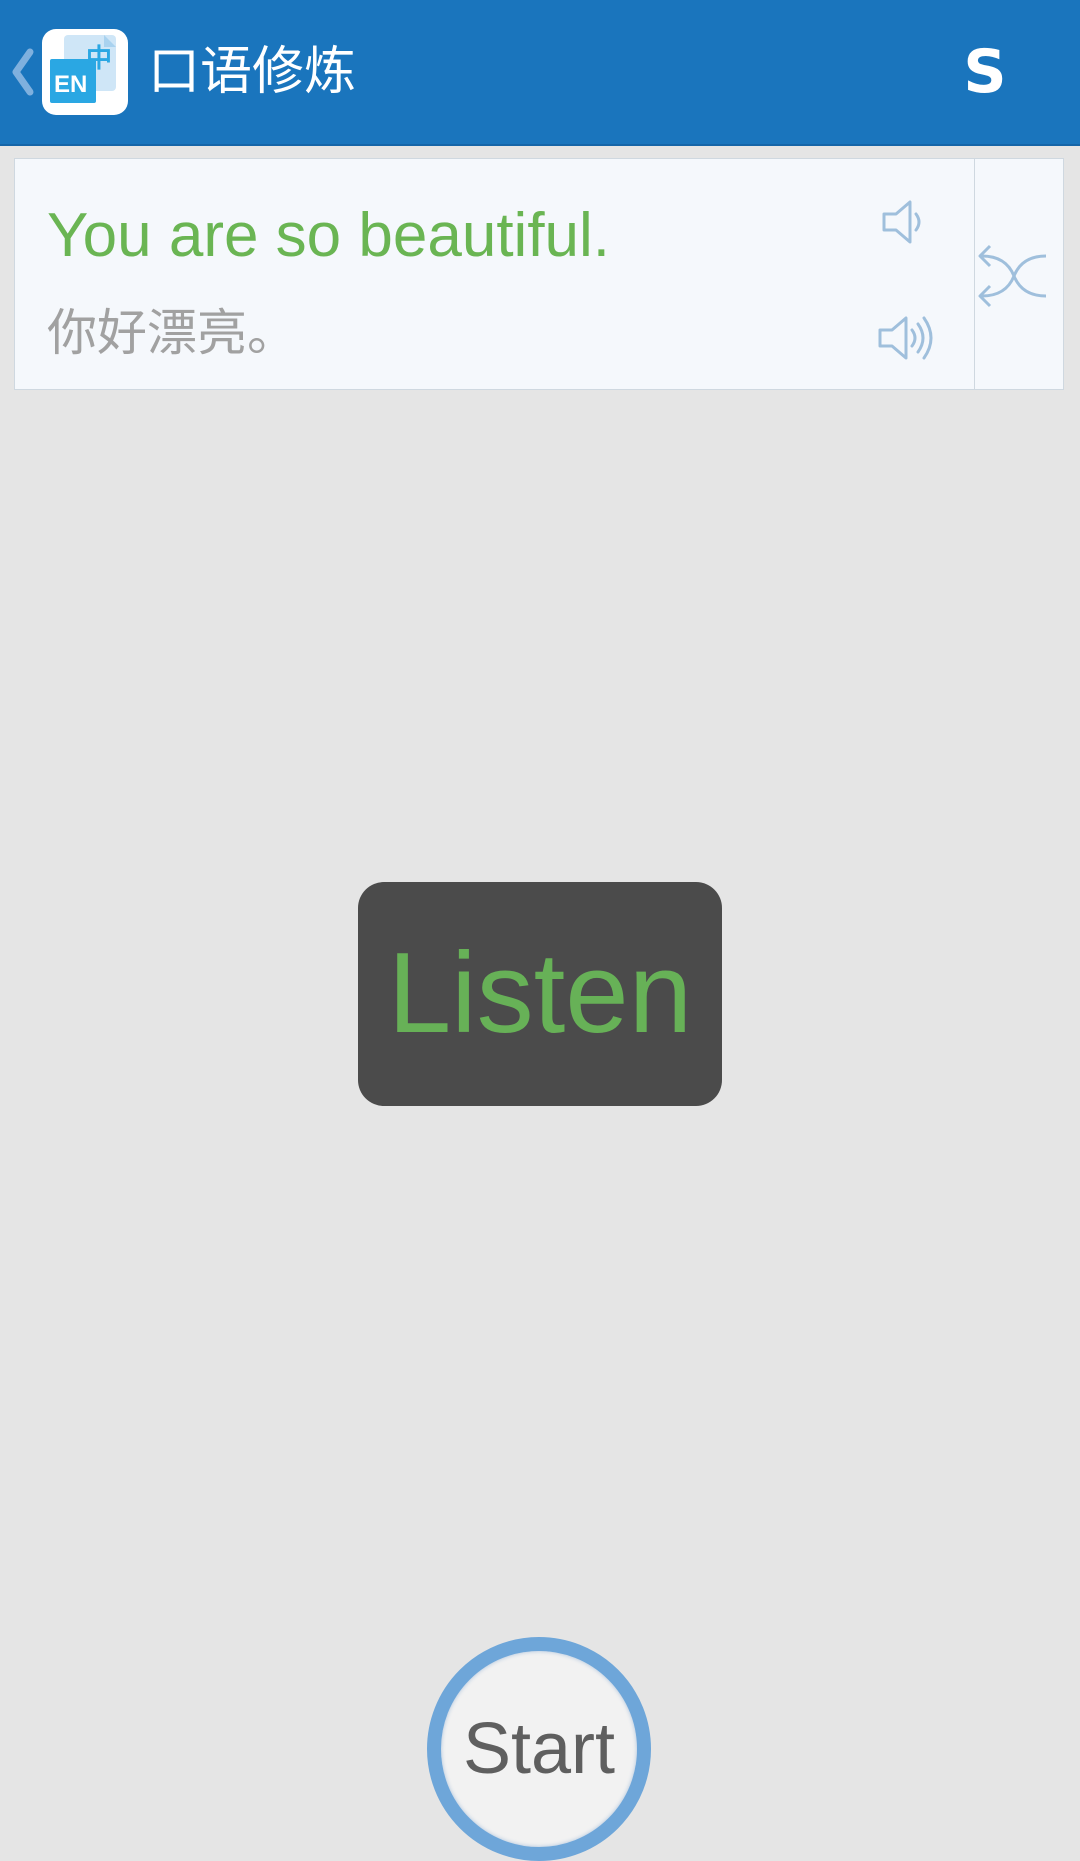 The width and height of the screenshot is (1080, 1861). I want to click on logo-en-text: EN, so click(70, 84).